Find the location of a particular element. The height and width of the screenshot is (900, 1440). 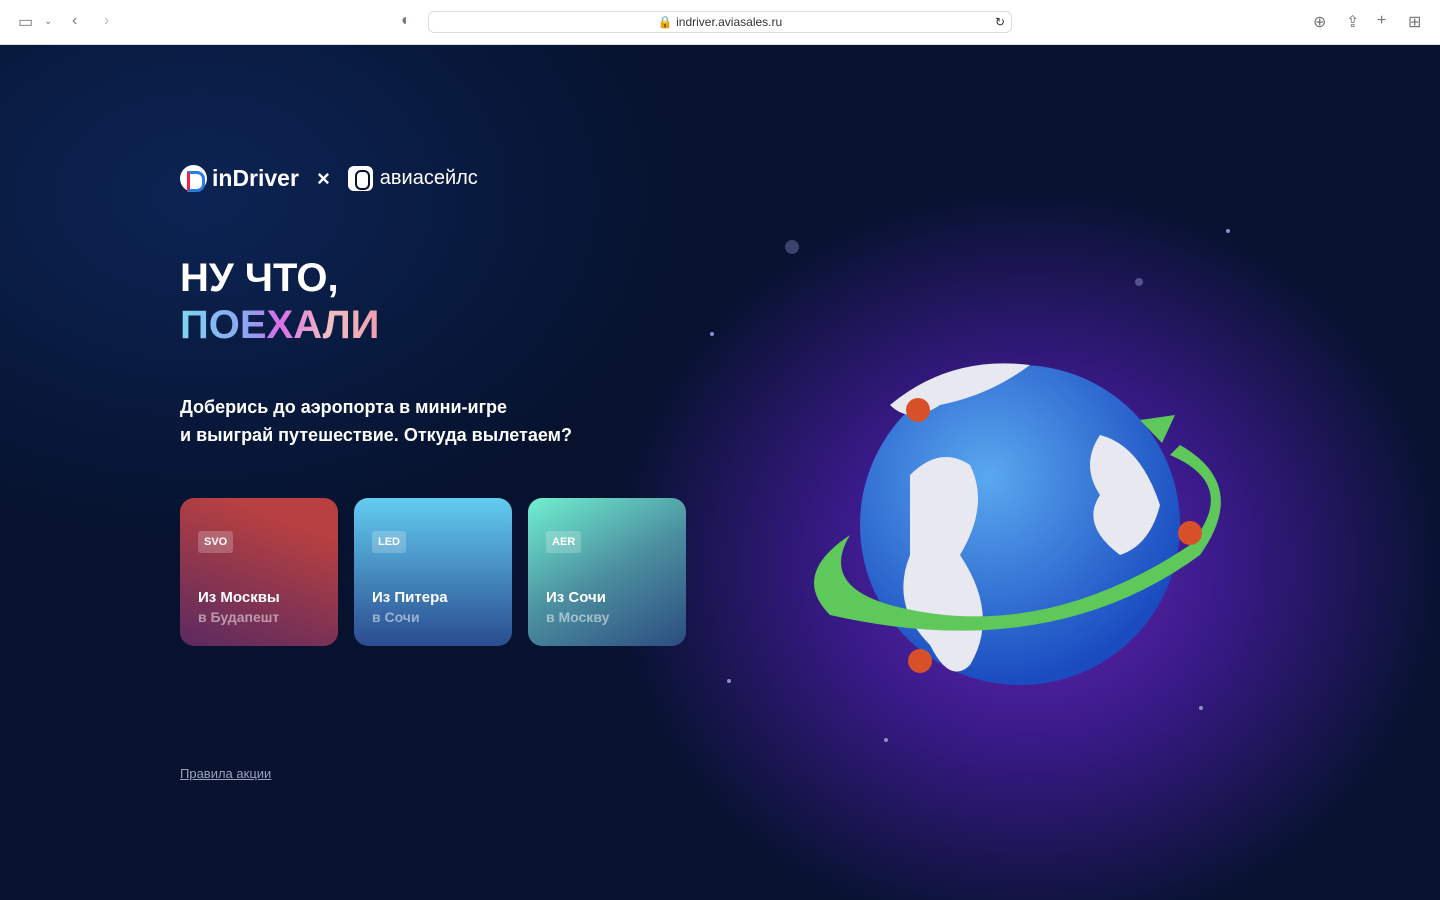

airport-code: AER is located at coordinates (564, 542).